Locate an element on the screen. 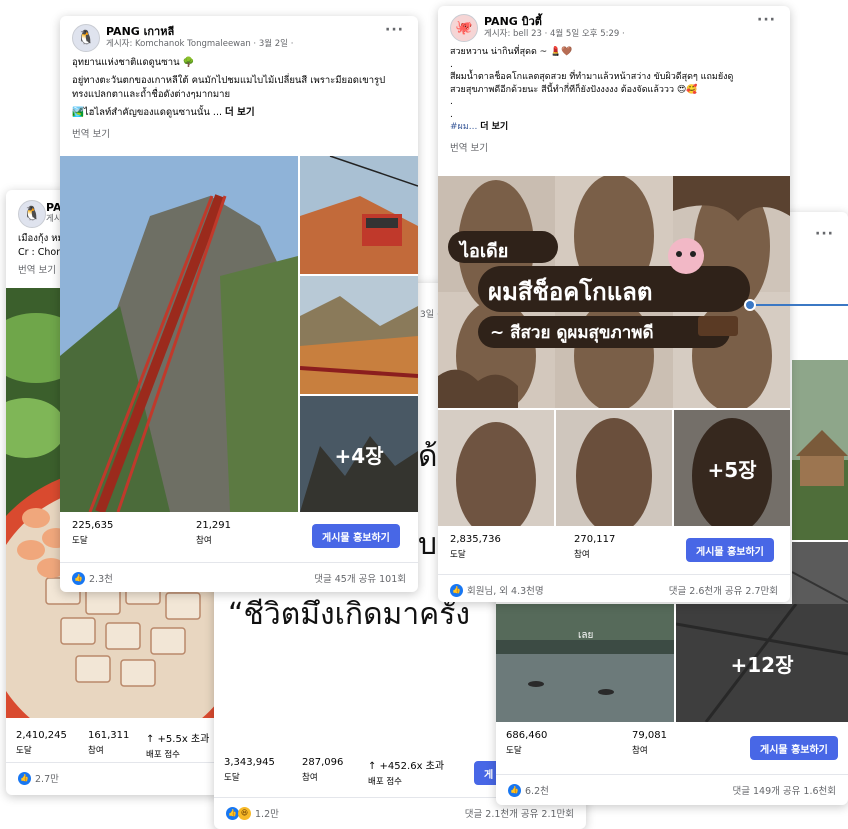 The height and width of the screenshot is (829, 848). distribution-score: ↑ +452.6x 초과 배포 점수 is located at coordinates (406, 772).